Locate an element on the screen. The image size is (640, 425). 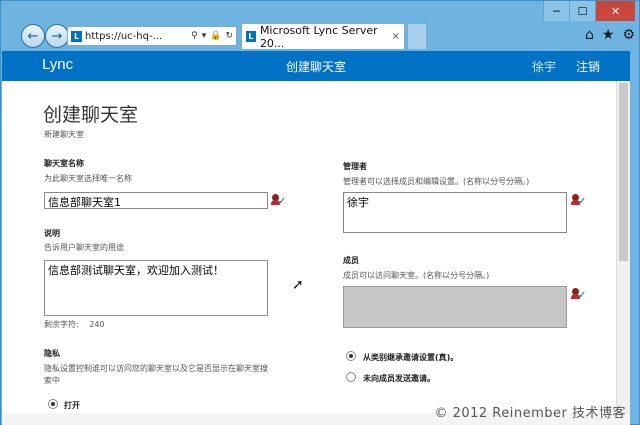
home-icon: ⌂ is located at coordinates (589, 35).